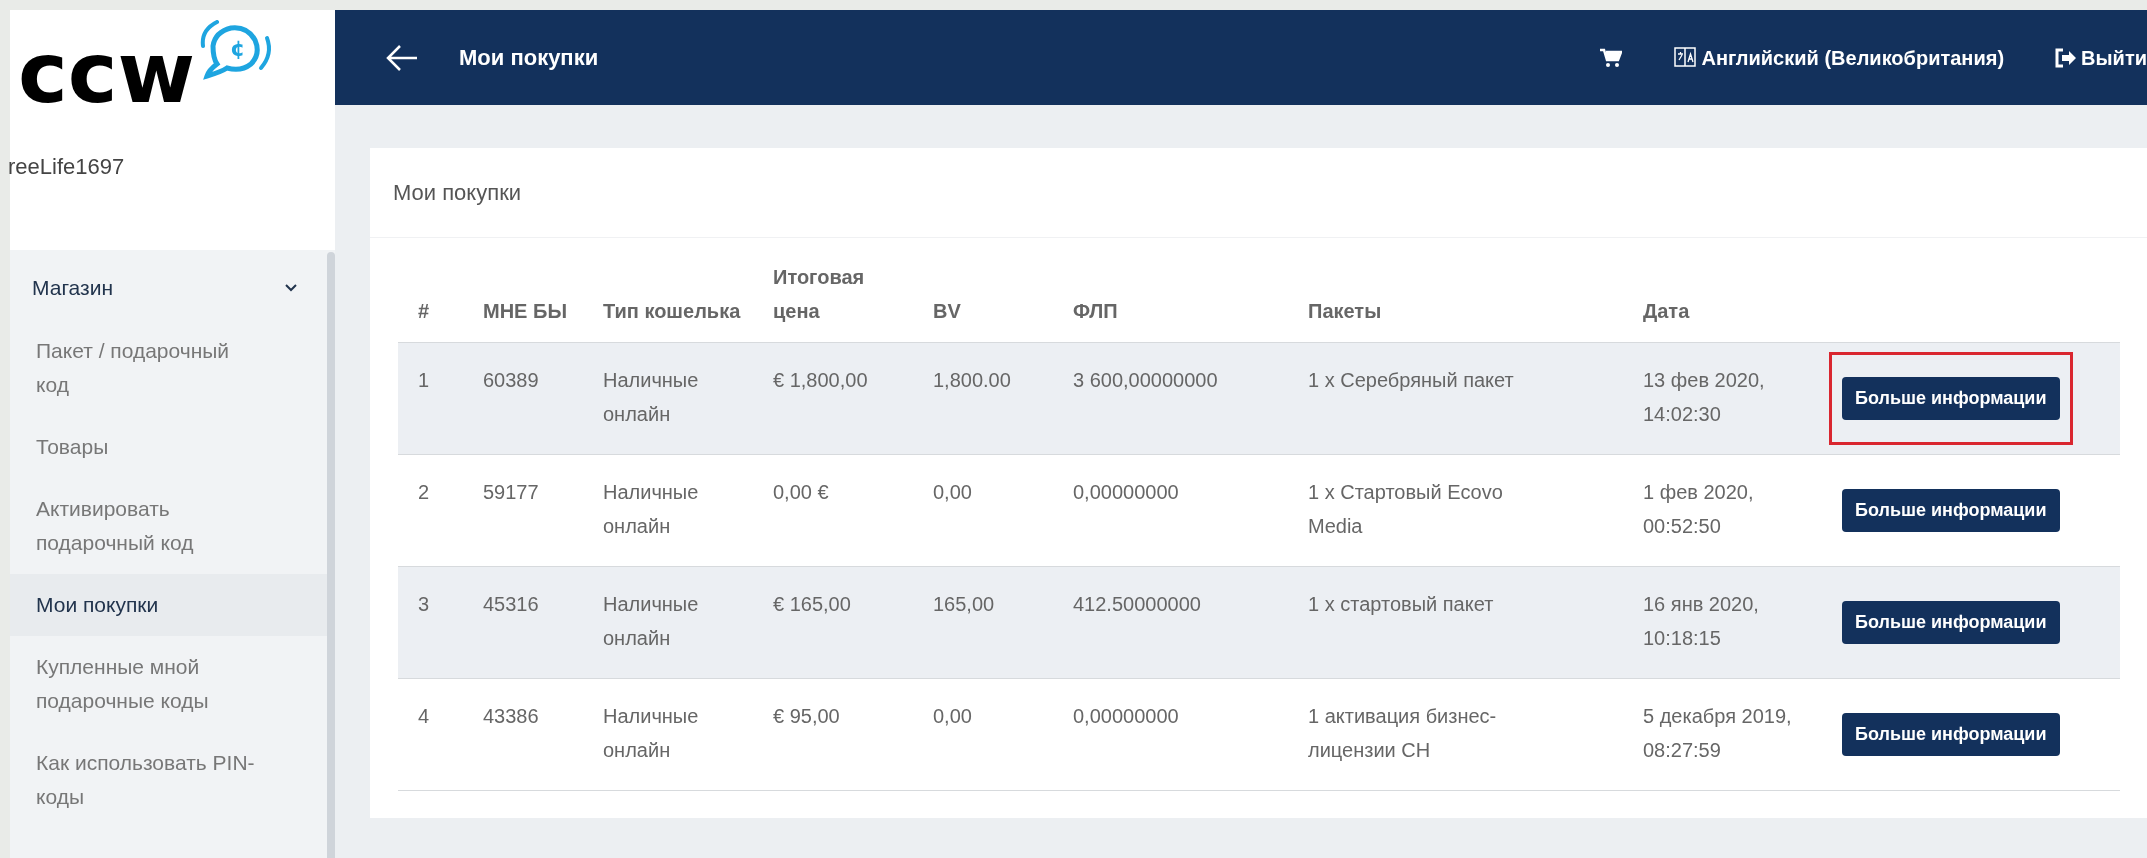  I want to click on column-header: ФЛП, so click(1095, 311).